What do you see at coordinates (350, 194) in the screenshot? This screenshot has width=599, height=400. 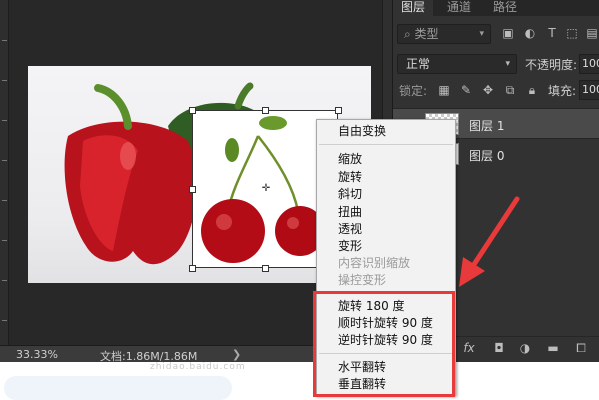 I see `menu-item-skew: 斜切` at bounding box center [350, 194].